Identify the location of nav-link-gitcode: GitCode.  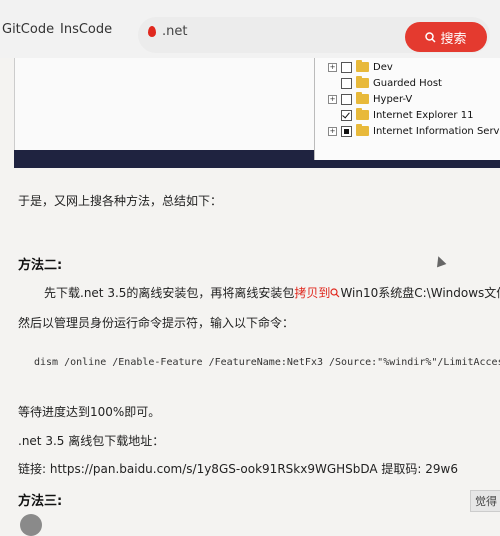
(28, 29).